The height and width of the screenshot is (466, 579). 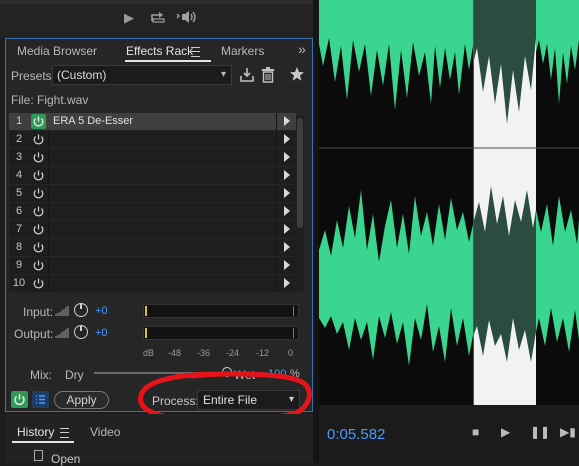 I want to click on pause-icon: ❚❚, so click(x=540, y=432).